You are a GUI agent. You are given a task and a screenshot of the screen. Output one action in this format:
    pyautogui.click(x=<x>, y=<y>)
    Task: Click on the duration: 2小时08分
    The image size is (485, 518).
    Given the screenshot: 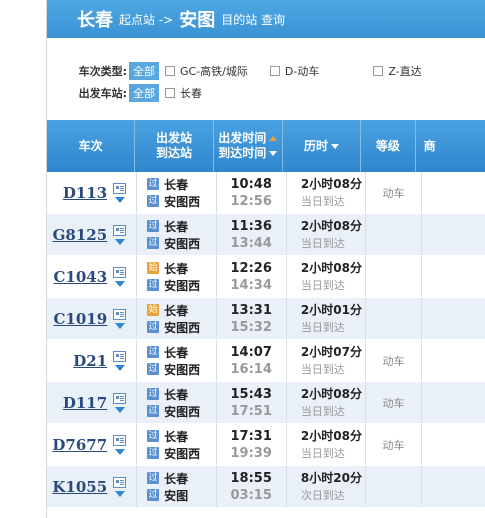 What is the action you would take?
    pyautogui.click(x=331, y=225)
    